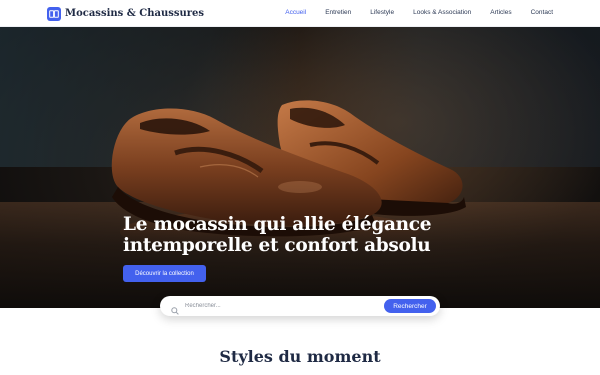 The height and width of the screenshot is (375, 600). What do you see at coordinates (410, 306) in the screenshot?
I see `search-button: Rechercher` at bounding box center [410, 306].